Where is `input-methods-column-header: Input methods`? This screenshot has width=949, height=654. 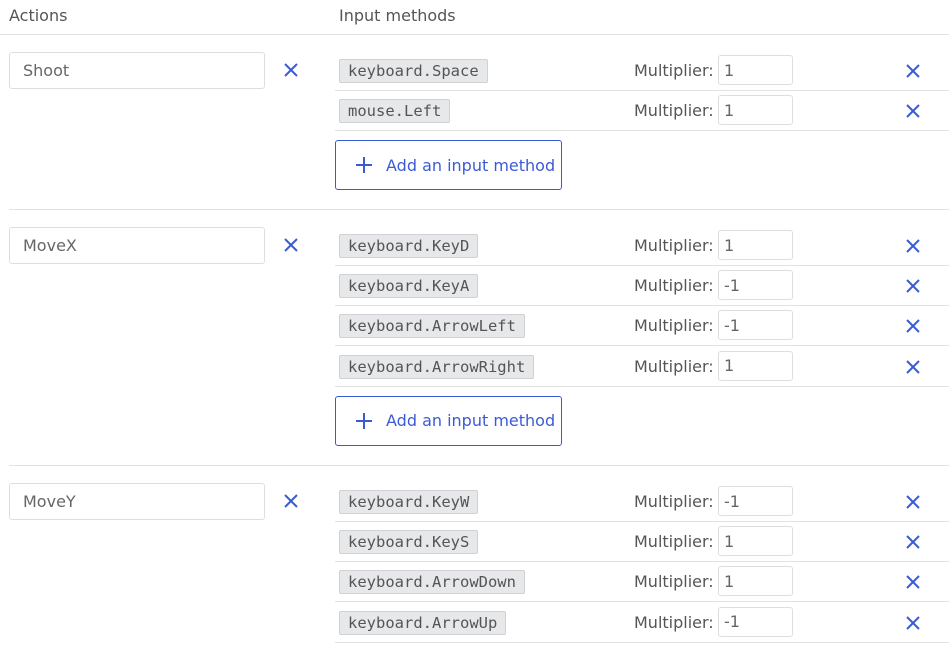
input-methods-column-header: Input methods is located at coordinates (397, 15).